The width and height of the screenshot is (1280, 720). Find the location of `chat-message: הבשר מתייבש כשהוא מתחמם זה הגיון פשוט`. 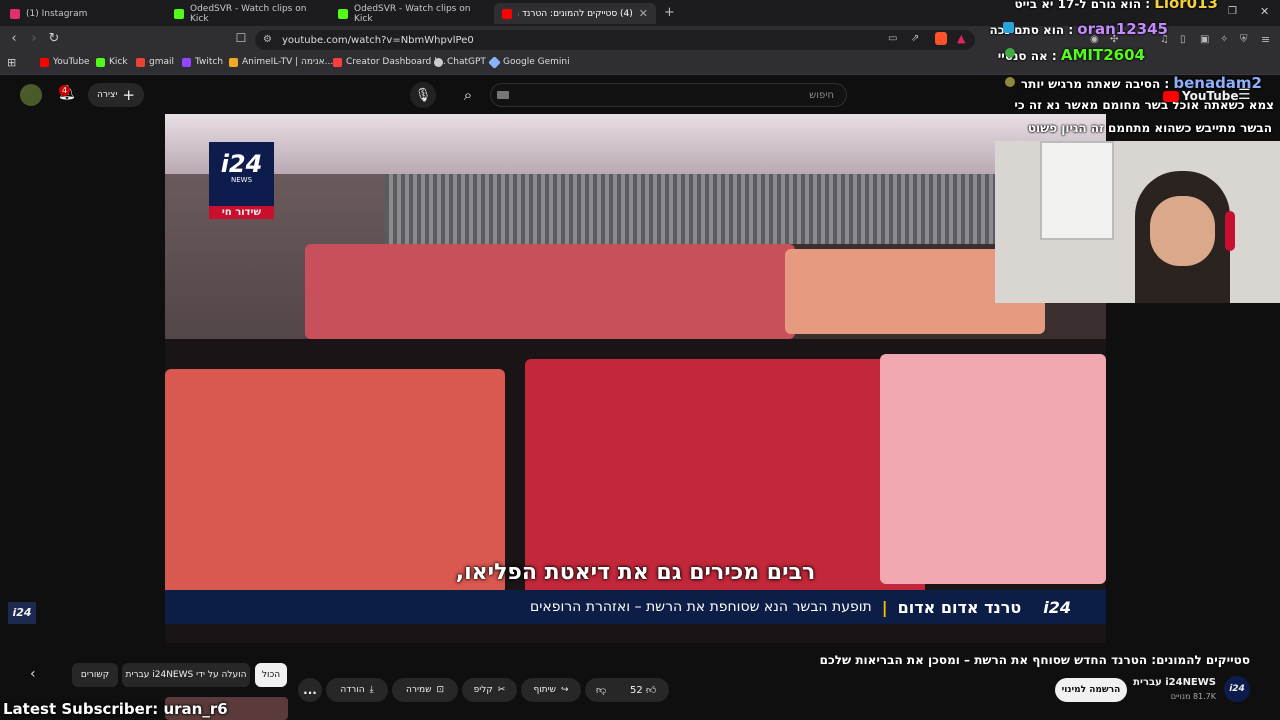

chat-message: הבשר מתייבש כשהוא מתחמם זה הגיון פשוט is located at coordinates (1149, 128).